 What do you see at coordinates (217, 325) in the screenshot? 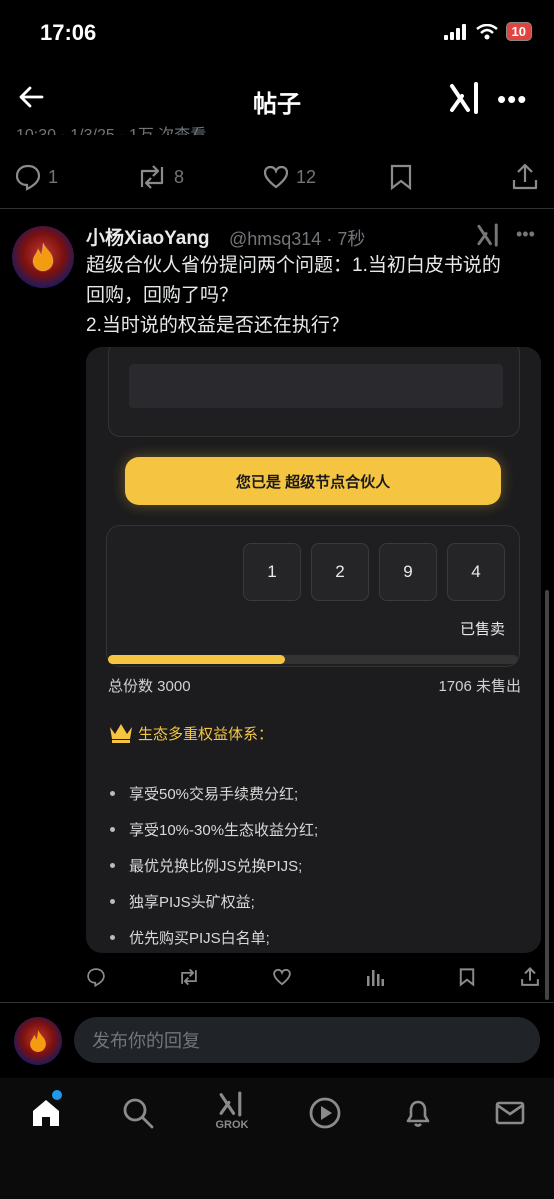
I see `post-text-line: 2.当时说的权益是否还在执行？` at bounding box center [217, 325].